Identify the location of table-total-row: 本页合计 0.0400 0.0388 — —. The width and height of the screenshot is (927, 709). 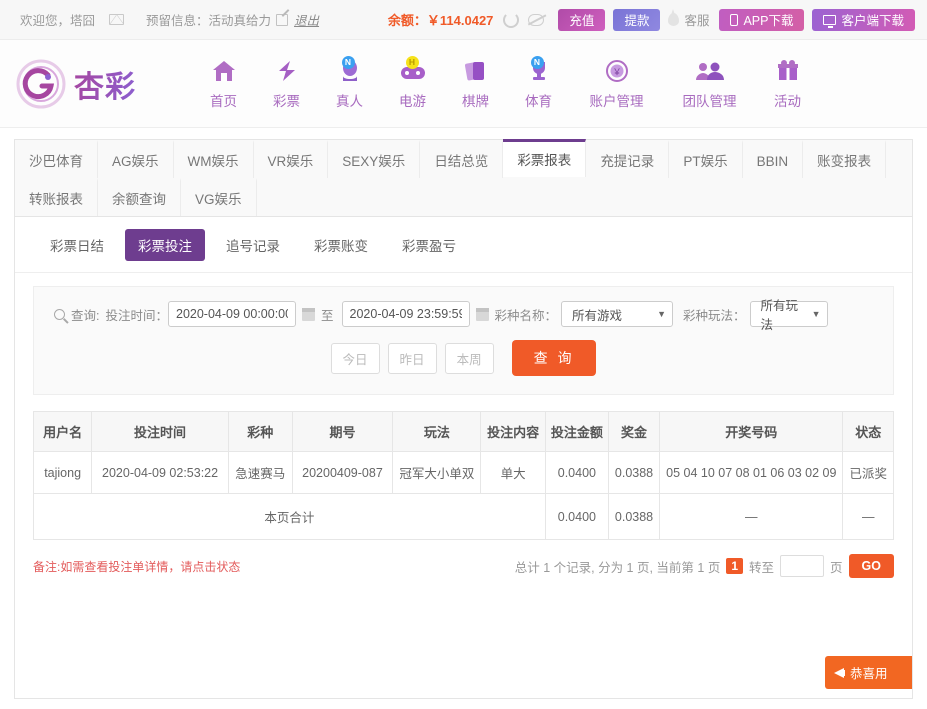
(463, 516).